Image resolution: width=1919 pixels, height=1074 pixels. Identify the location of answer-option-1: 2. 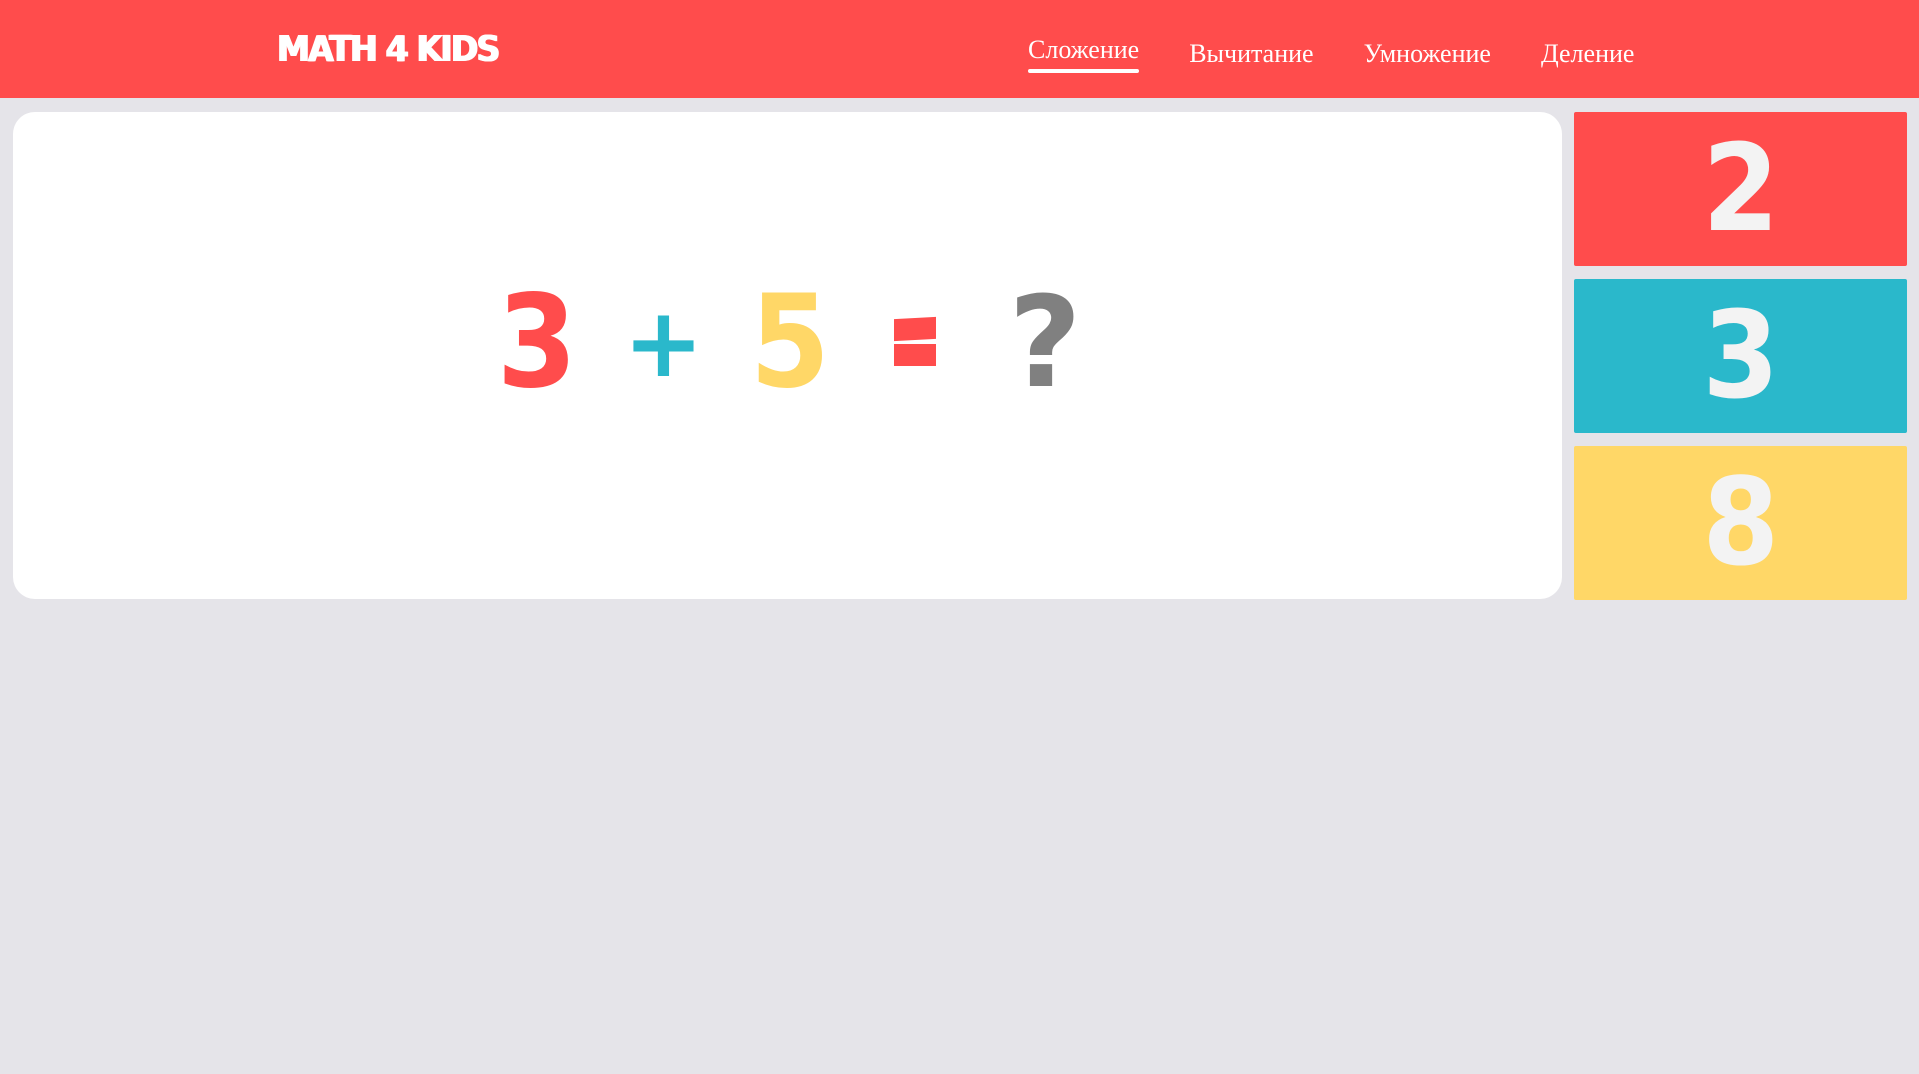
(1740, 189).